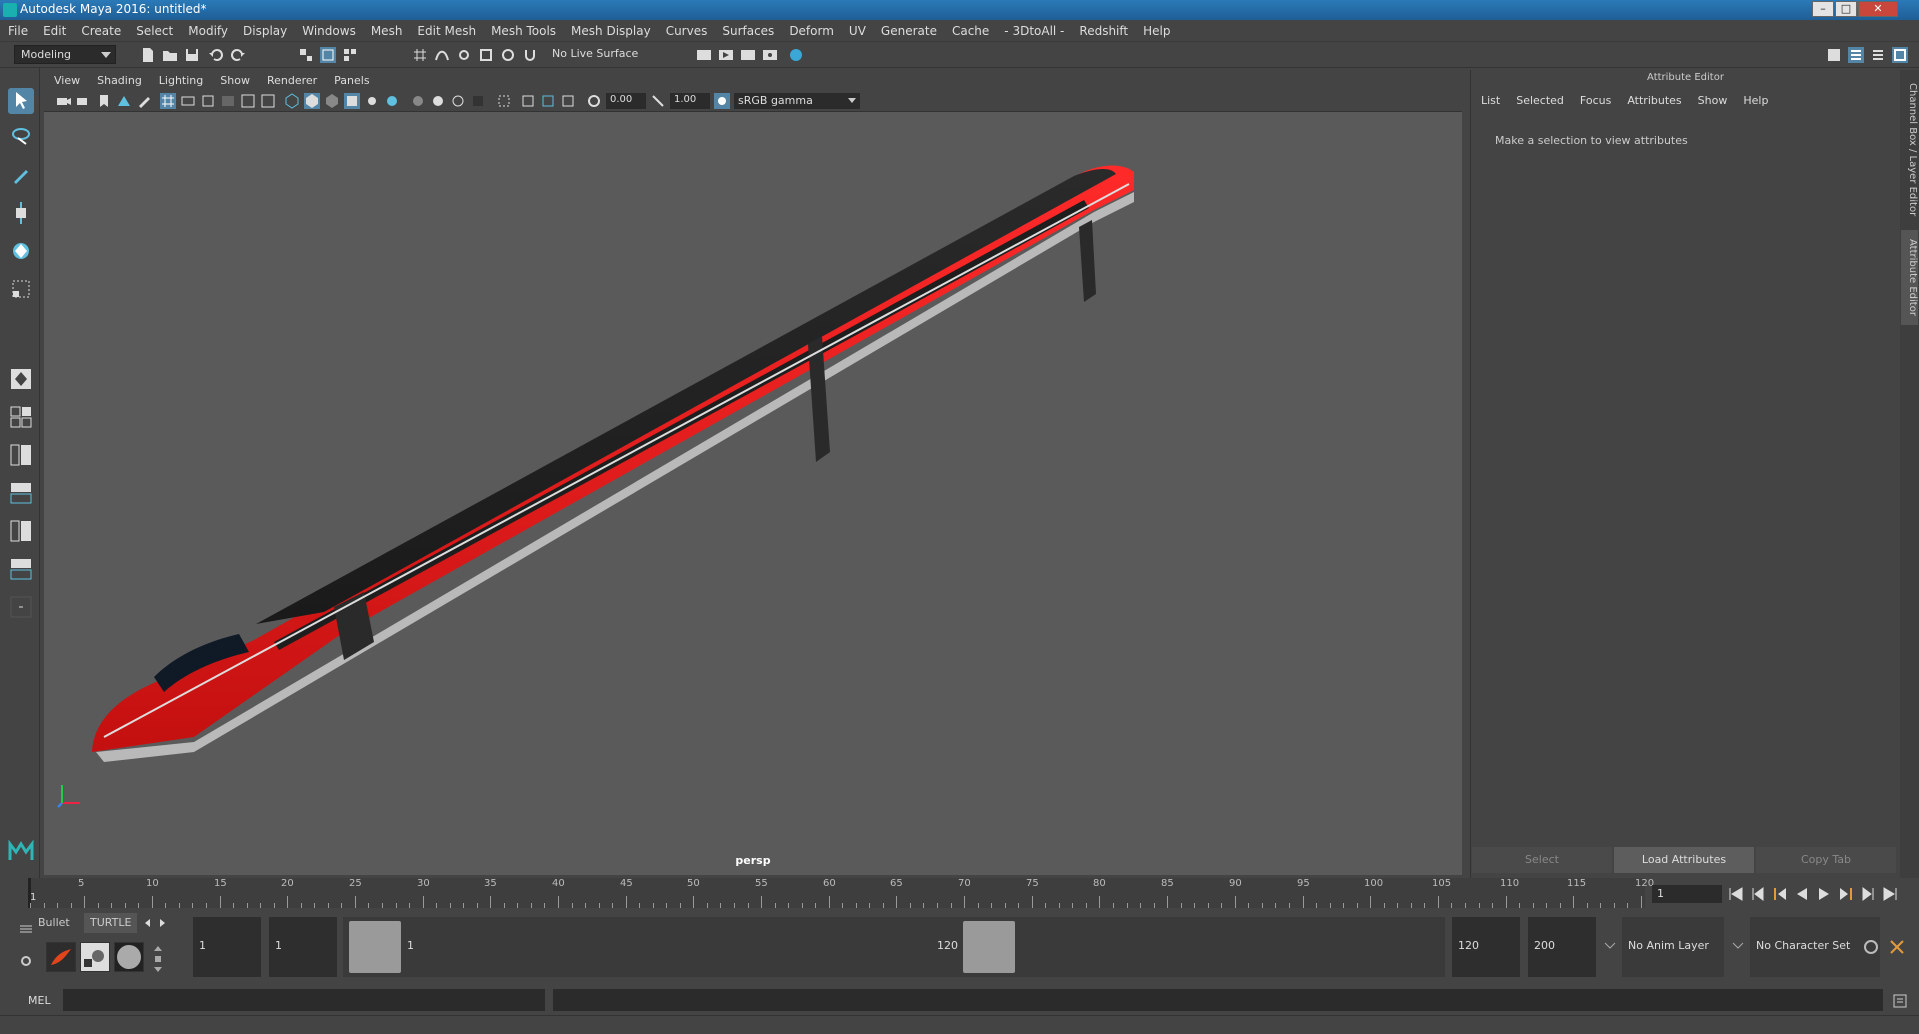 The height and width of the screenshot is (1034, 1919). I want to click on shelf-item-flame, so click(61, 957).